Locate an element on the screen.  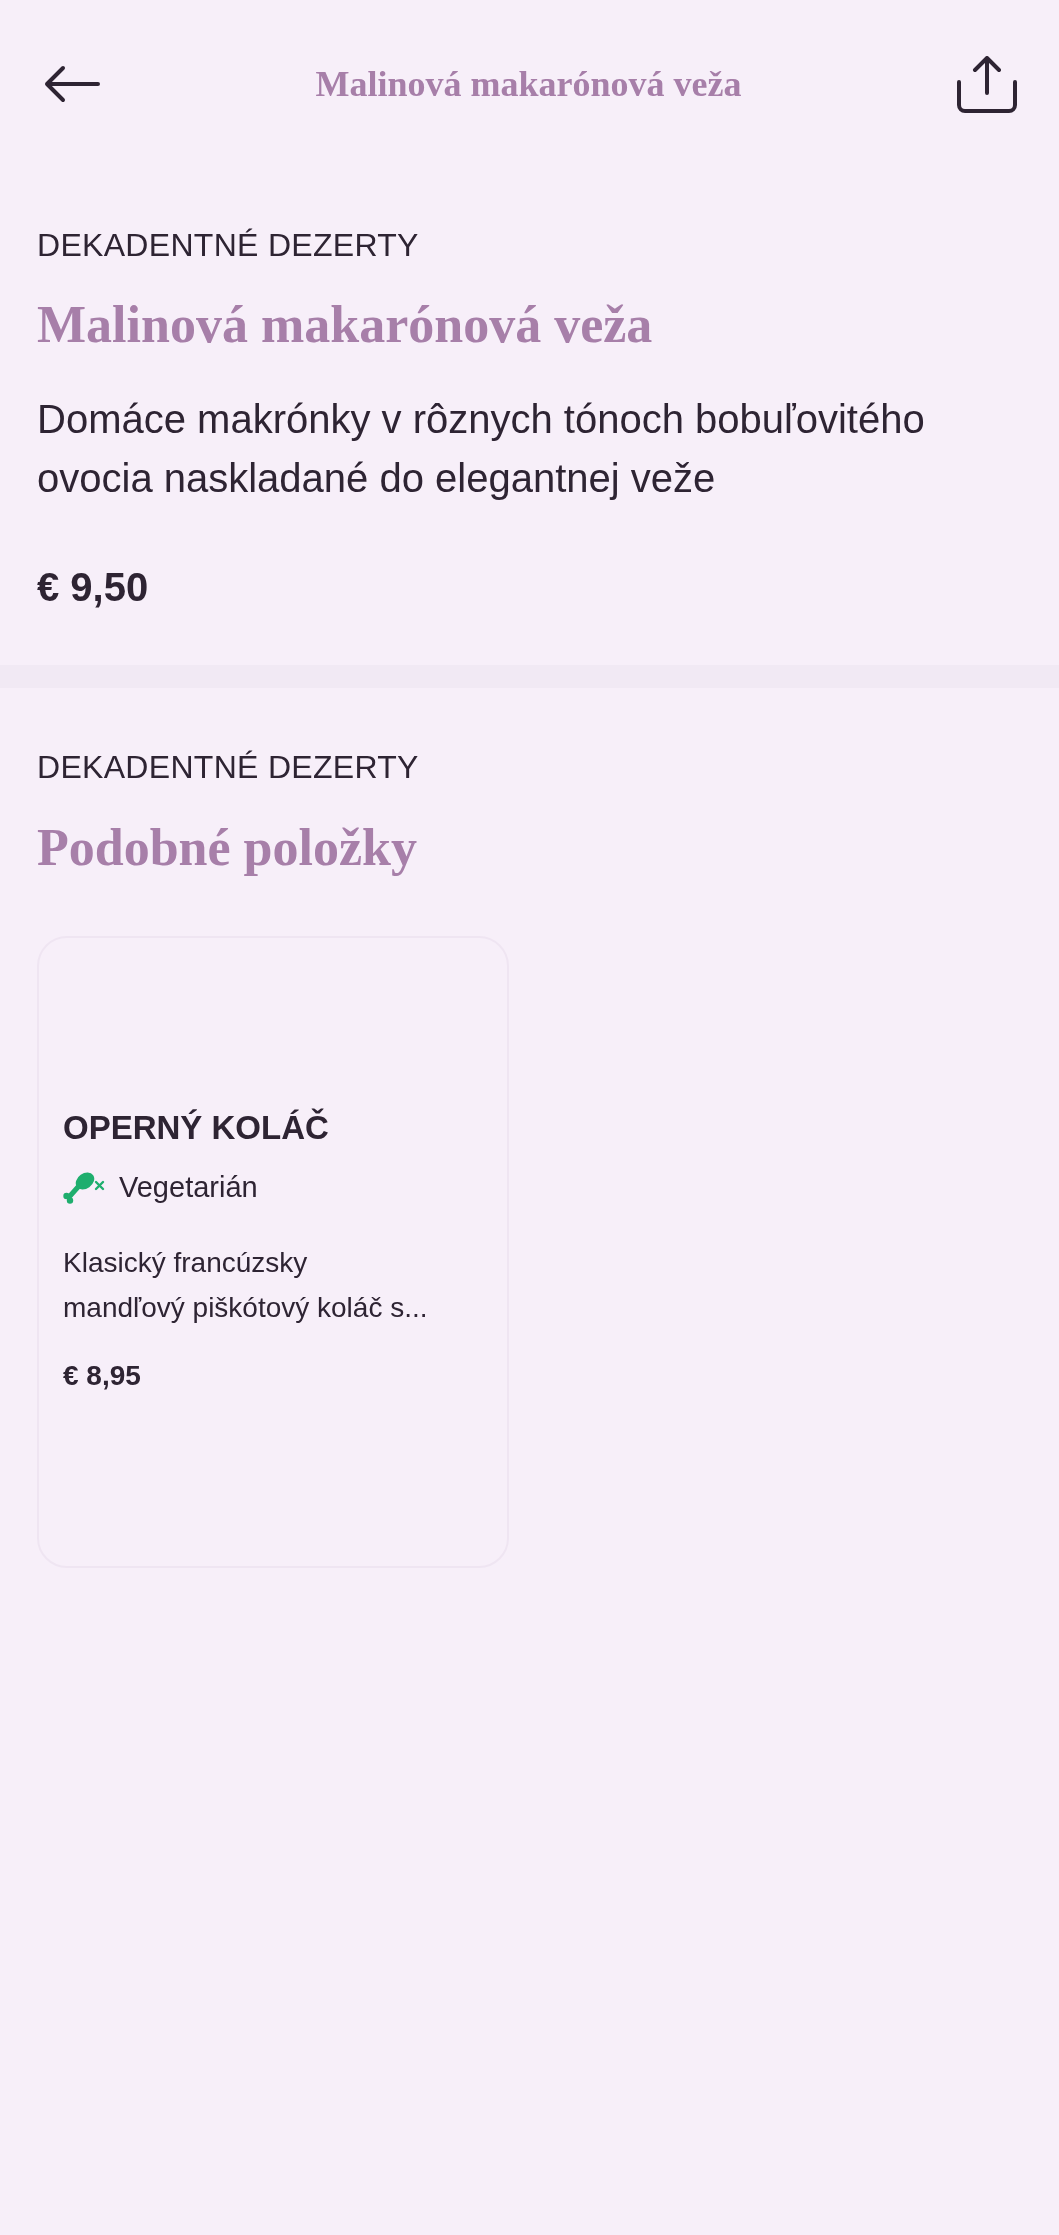
card-item-name: OPERNÝ KOLÁČ is located at coordinates (196, 1128).